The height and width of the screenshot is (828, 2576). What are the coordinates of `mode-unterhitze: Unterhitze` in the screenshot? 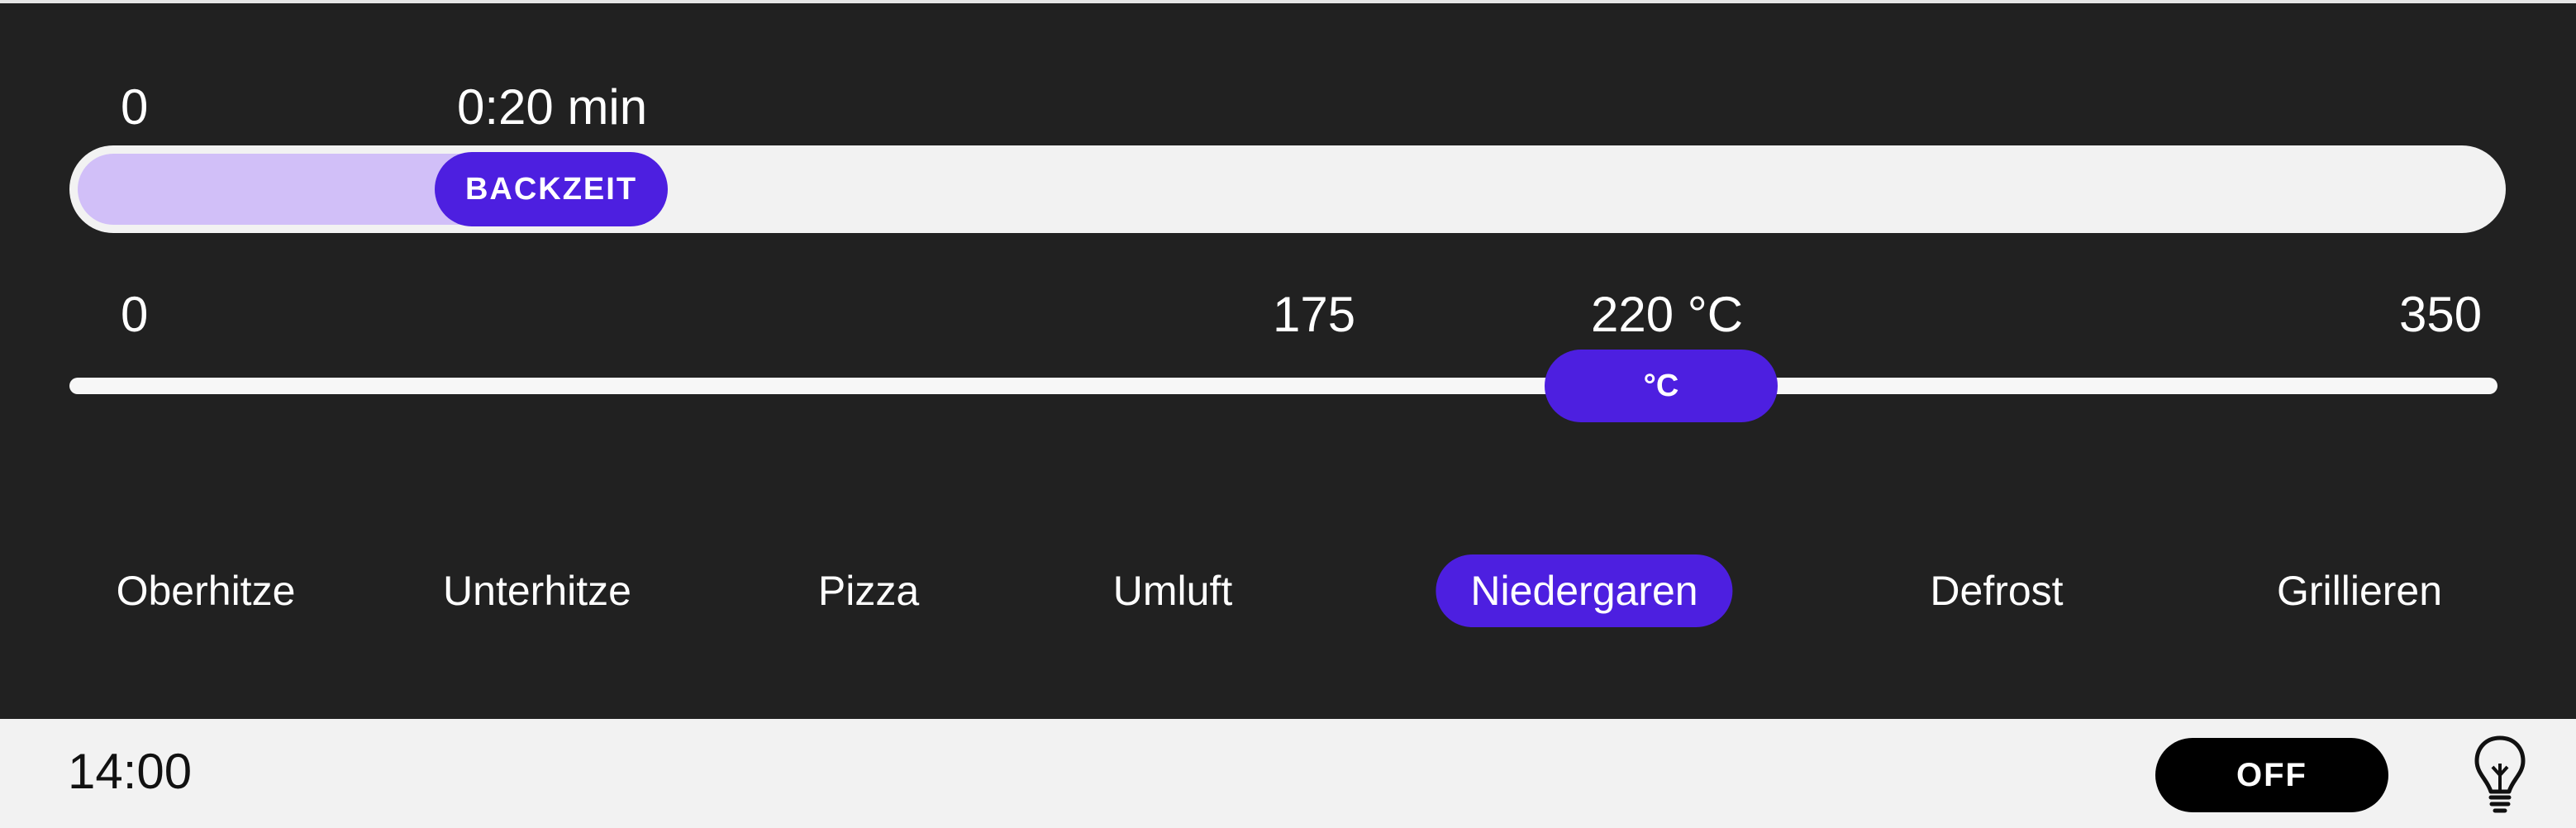 It's located at (537, 590).